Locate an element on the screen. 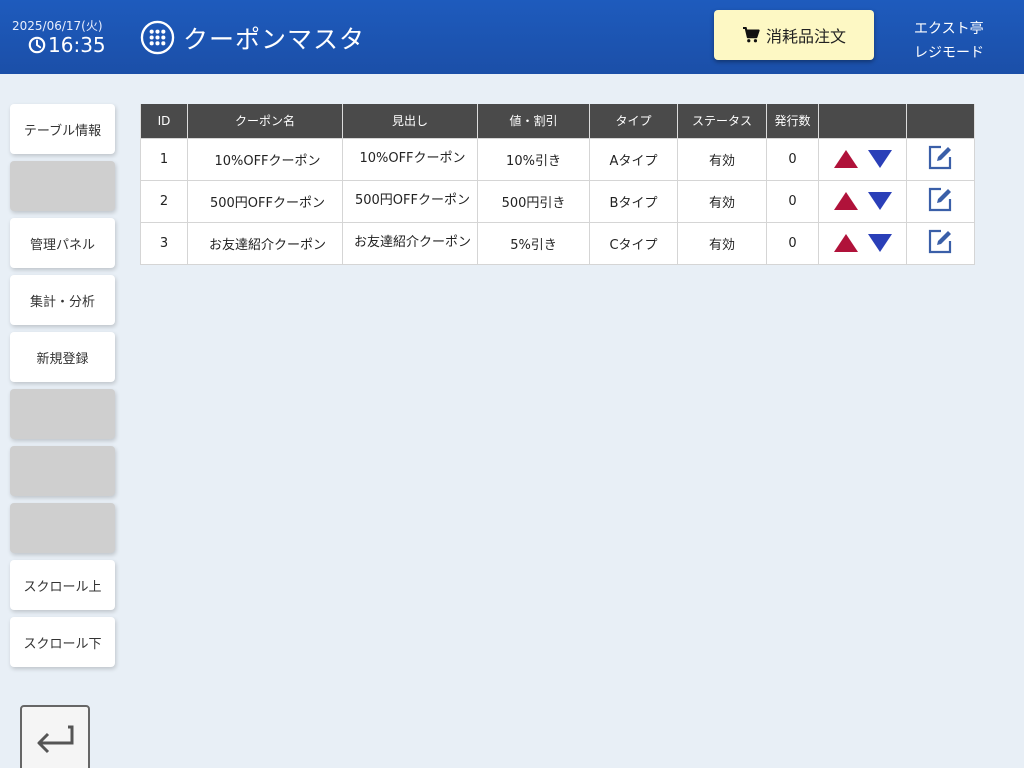 Image resolution: width=1024 pixels, height=768 pixels. cell-value: 10%引き is located at coordinates (533, 159).